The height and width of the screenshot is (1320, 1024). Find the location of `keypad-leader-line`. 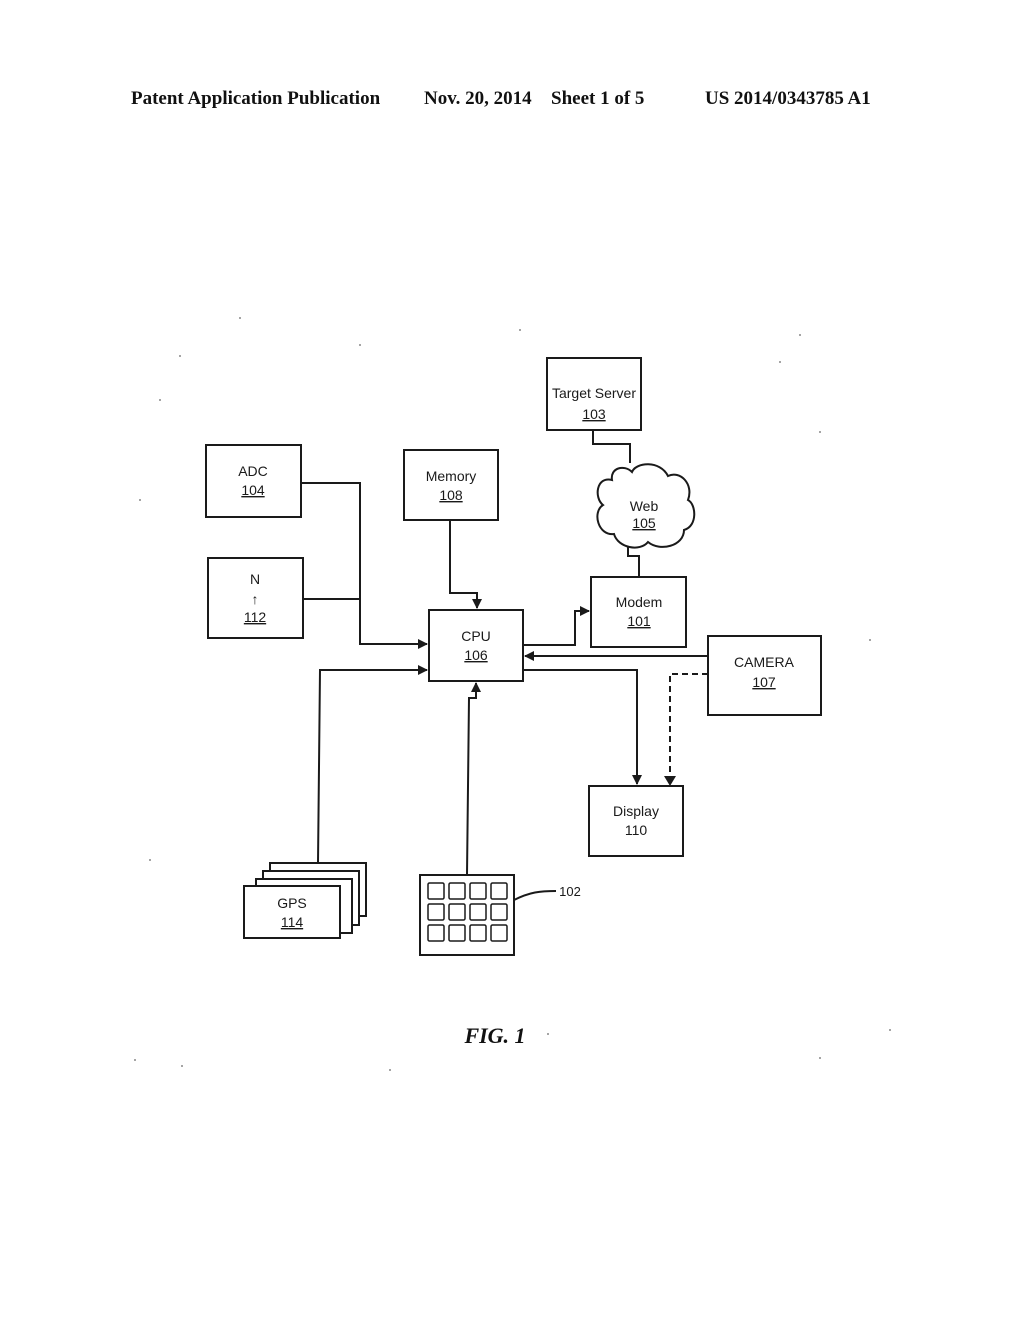

keypad-leader-line is located at coordinates (535, 895).